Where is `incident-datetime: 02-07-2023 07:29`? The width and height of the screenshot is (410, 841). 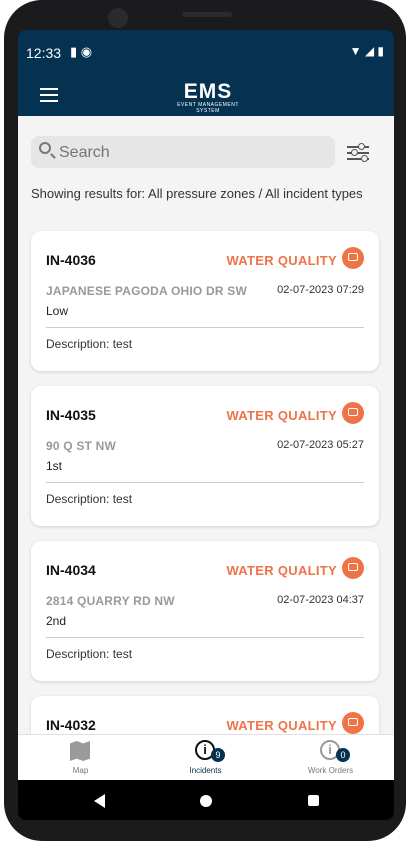 incident-datetime: 02-07-2023 07:29 is located at coordinates (320, 290).